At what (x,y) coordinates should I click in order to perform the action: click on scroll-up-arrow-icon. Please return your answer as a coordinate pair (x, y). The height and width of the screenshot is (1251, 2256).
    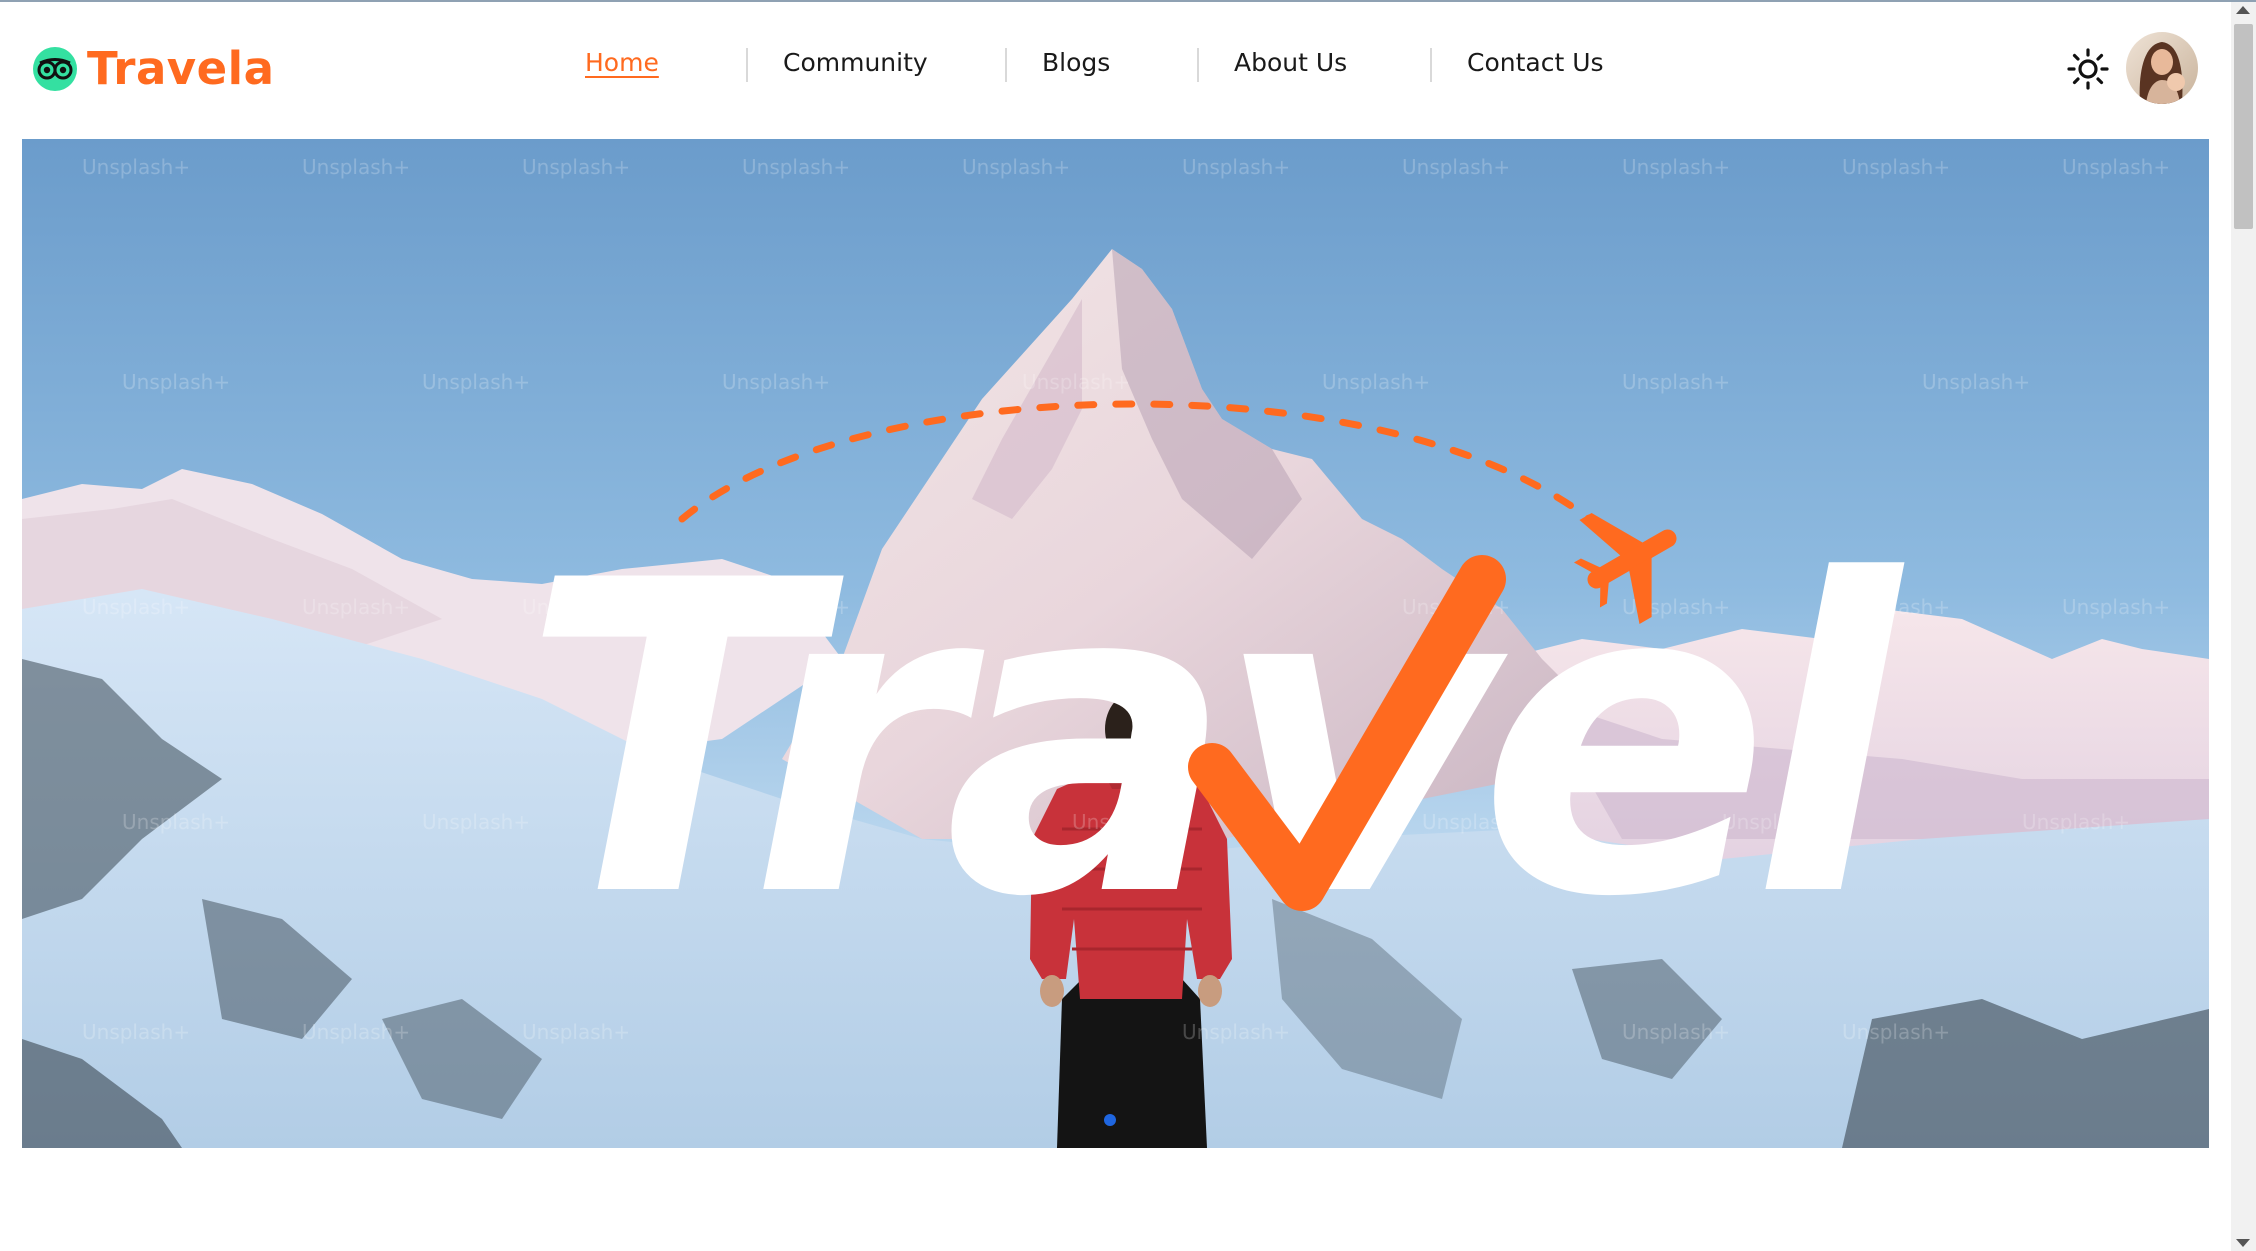
    Looking at the image, I should click on (2243, 10).